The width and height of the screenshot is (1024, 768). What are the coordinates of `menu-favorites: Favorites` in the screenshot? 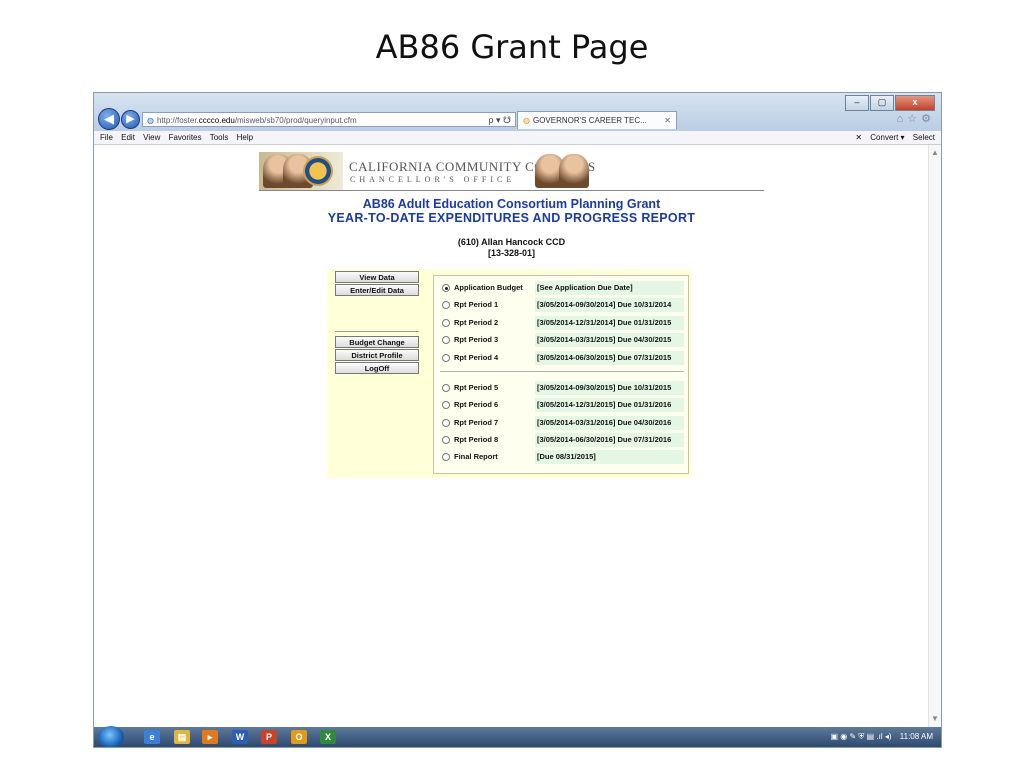 It's located at (185, 137).